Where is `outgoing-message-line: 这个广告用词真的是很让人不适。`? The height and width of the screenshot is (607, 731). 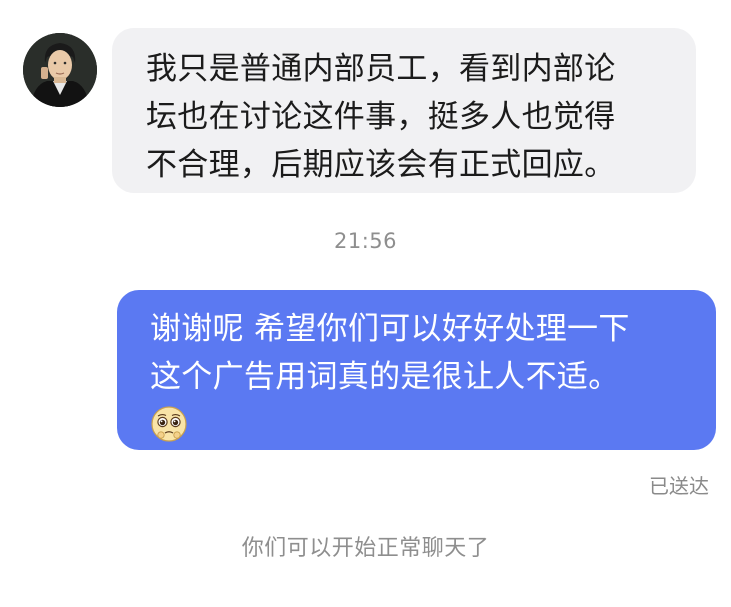
outgoing-message-line: 这个广告用词真的是很让人不适。 is located at coordinates (385, 377).